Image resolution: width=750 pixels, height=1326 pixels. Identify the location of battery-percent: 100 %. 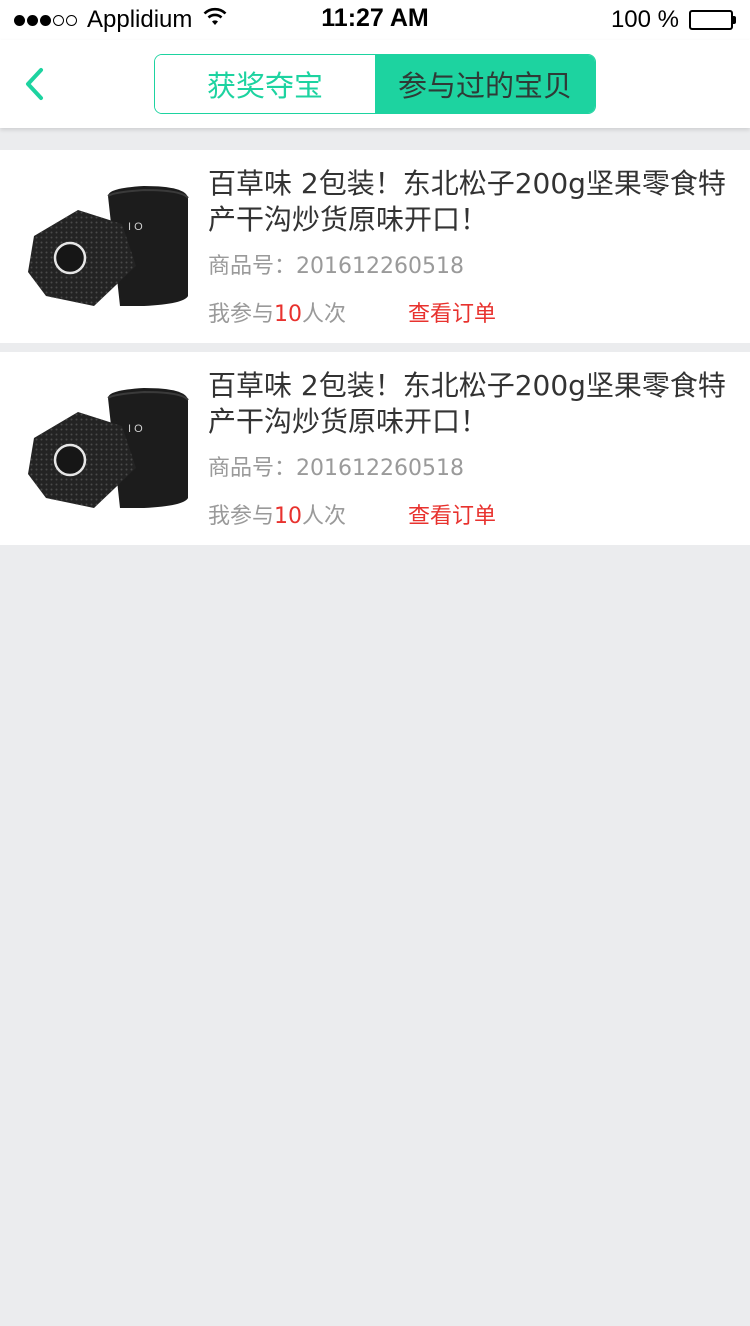
(644, 19).